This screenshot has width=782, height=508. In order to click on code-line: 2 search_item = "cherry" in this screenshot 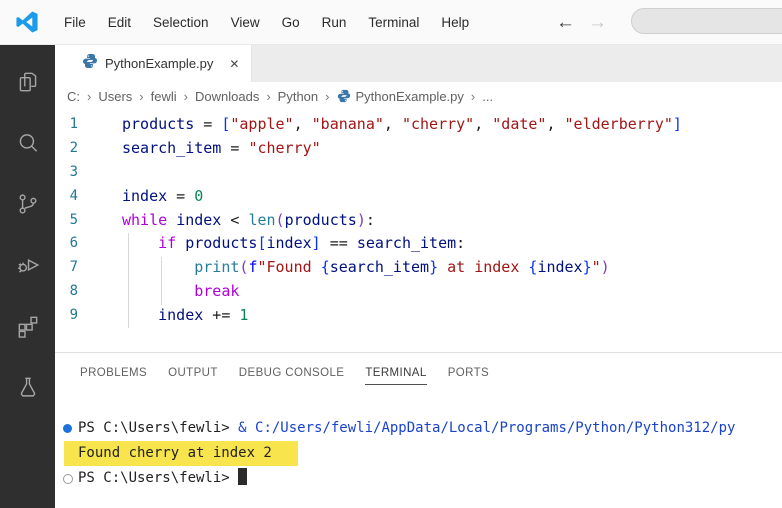, I will do `click(418, 149)`.